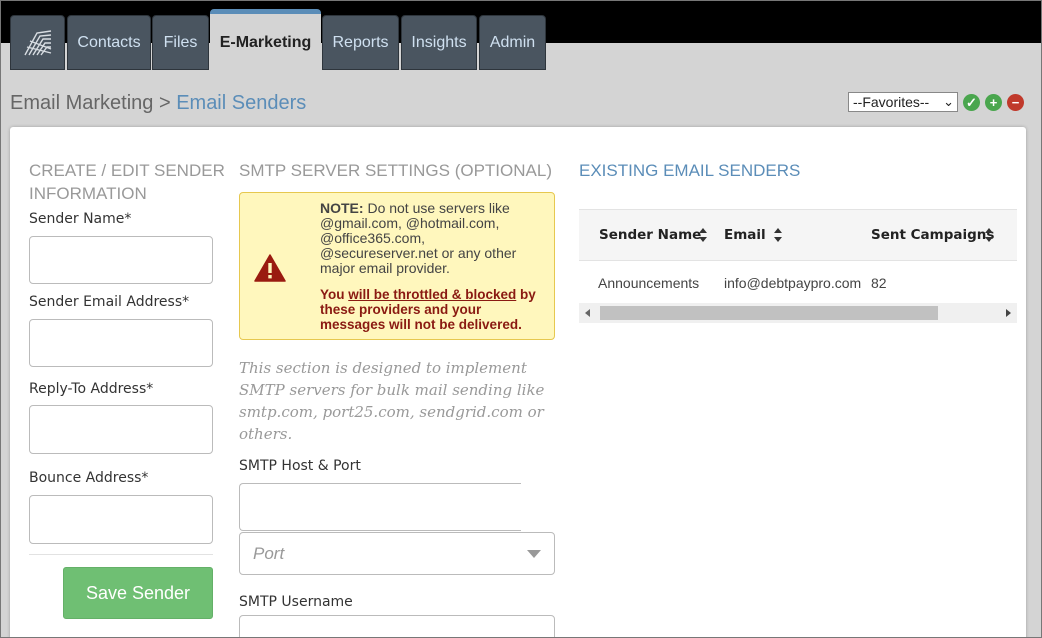  I want to click on breadcrumb-parent: Email Marketing, so click(81, 103).